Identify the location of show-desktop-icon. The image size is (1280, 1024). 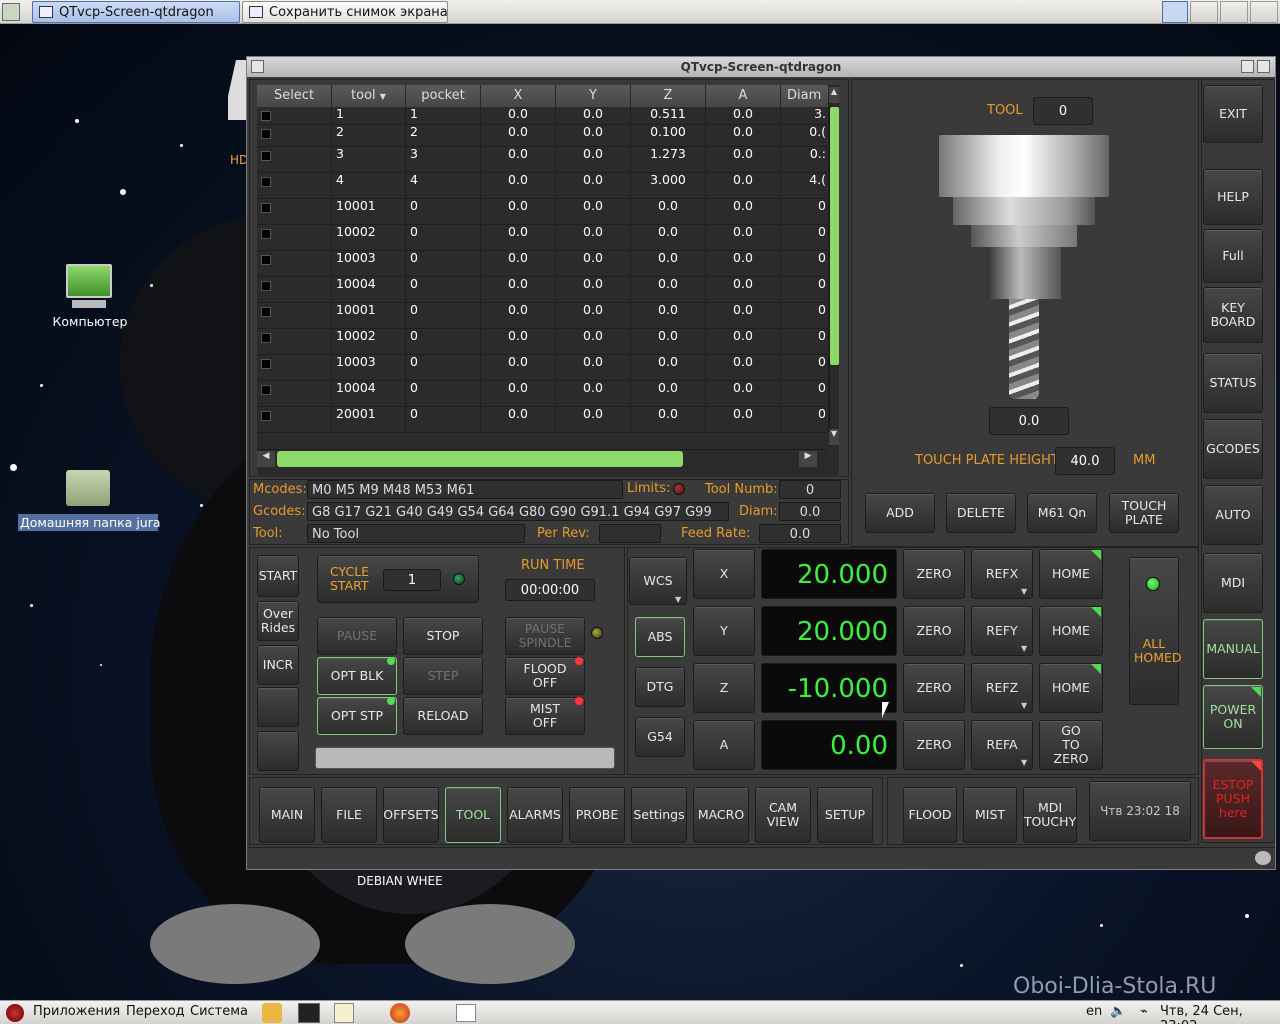
(11, 12).